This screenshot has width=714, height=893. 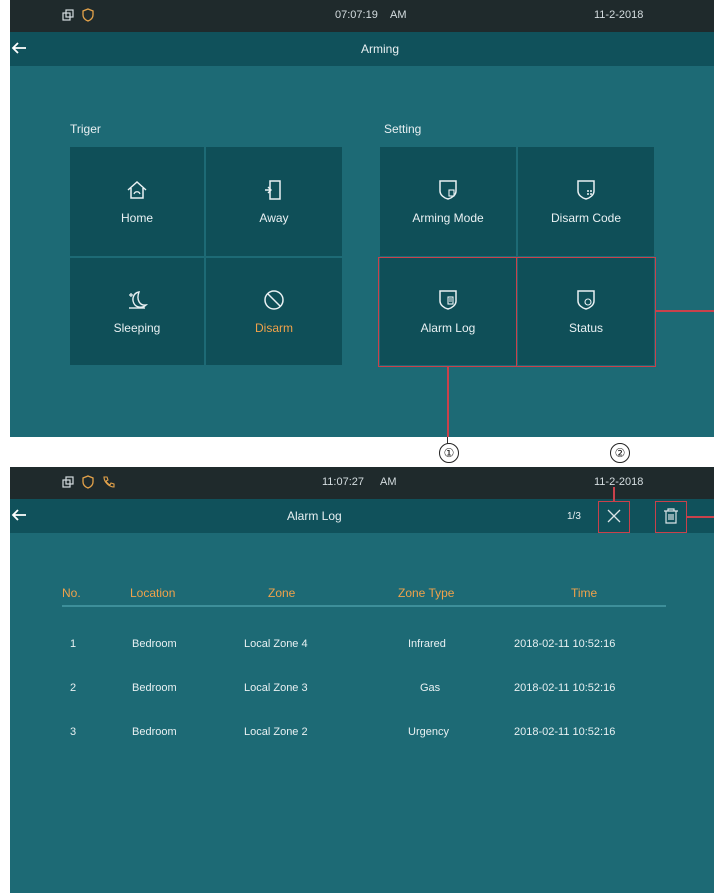 What do you see at coordinates (276, 732) in the screenshot?
I see `cell-zone: Local Zone 2` at bounding box center [276, 732].